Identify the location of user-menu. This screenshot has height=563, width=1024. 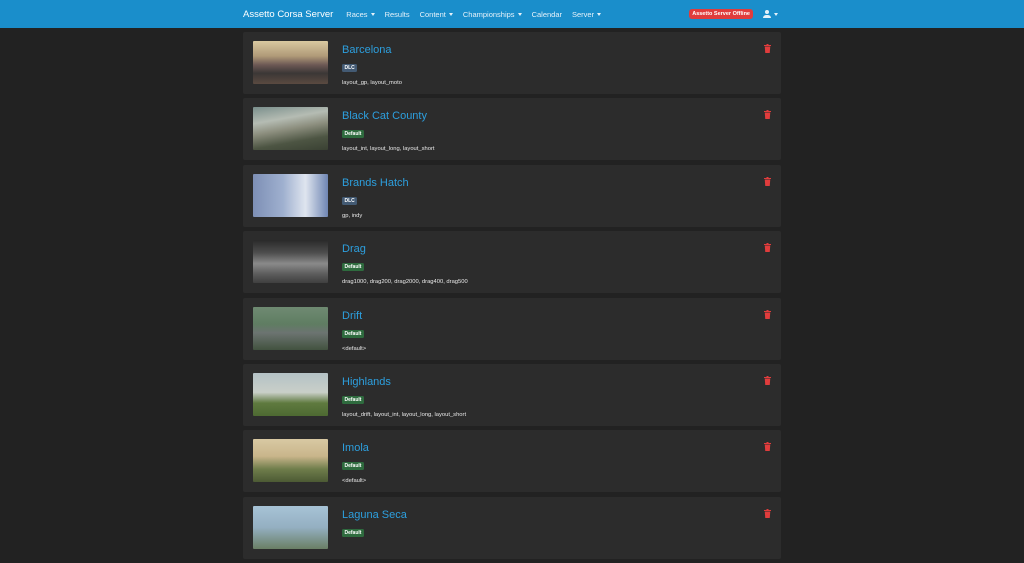
(770, 14).